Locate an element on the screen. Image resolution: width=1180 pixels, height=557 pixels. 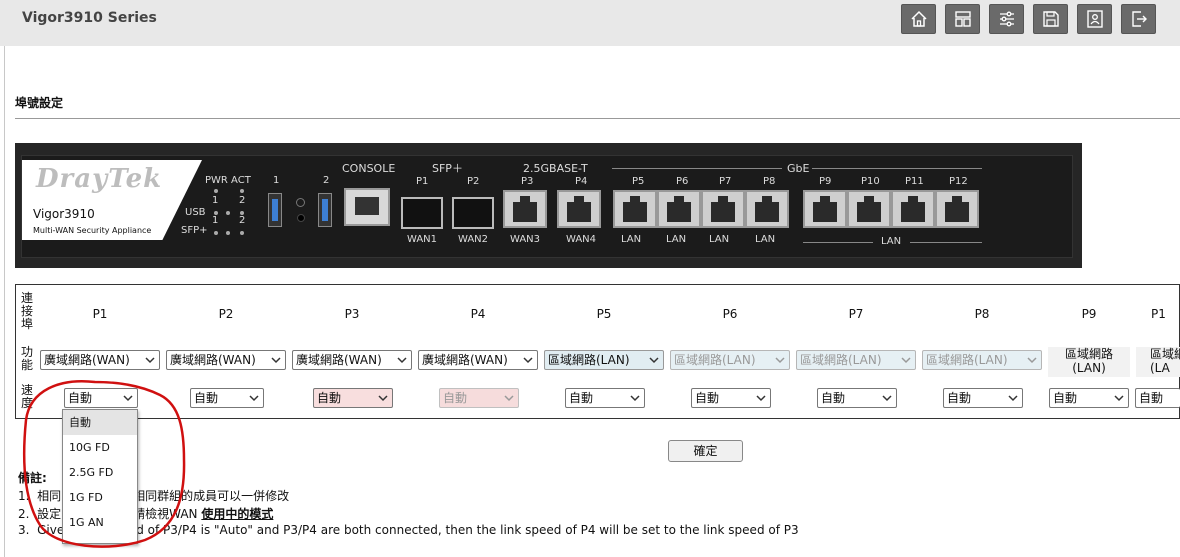
home-button is located at coordinates (918, 19).